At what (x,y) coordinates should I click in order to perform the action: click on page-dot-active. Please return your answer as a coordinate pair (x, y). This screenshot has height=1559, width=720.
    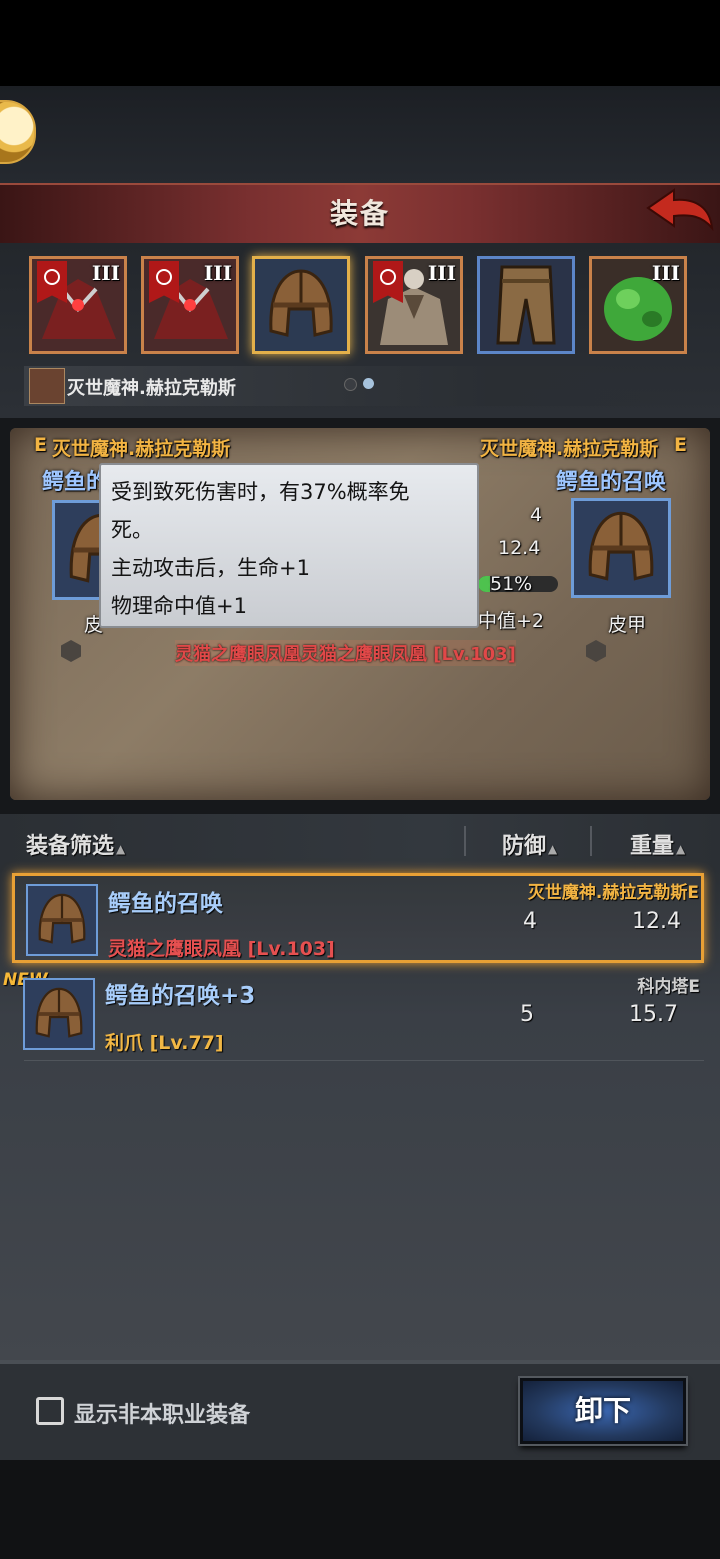
    Looking at the image, I should click on (368, 383).